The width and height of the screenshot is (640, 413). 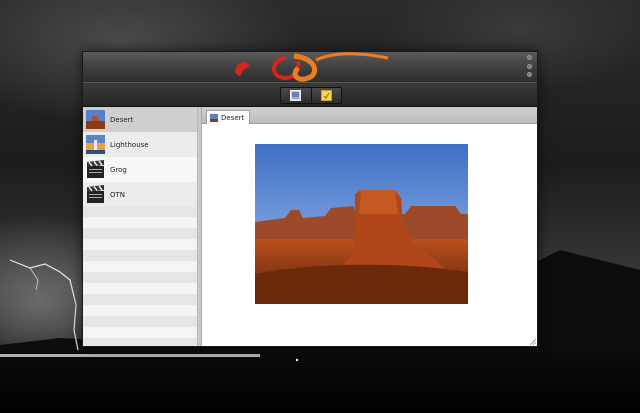 I want to click on sidebar-item-otn: OTN, so click(x=140, y=194).